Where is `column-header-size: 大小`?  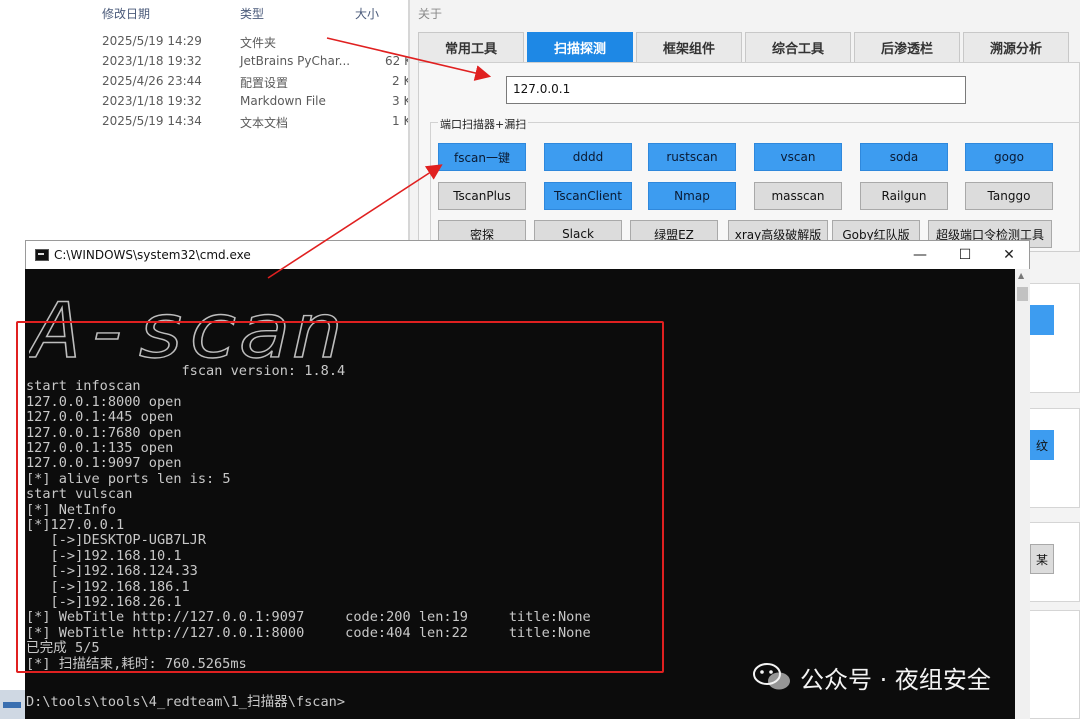 column-header-size: 大小 is located at coordinates (367, 13).